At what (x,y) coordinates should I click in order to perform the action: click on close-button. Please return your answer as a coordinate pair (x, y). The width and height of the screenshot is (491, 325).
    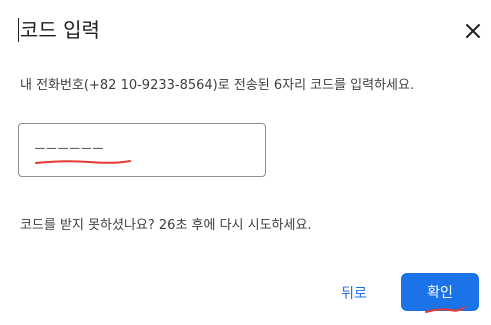
    Looking at the image, I should click on (473, 31).